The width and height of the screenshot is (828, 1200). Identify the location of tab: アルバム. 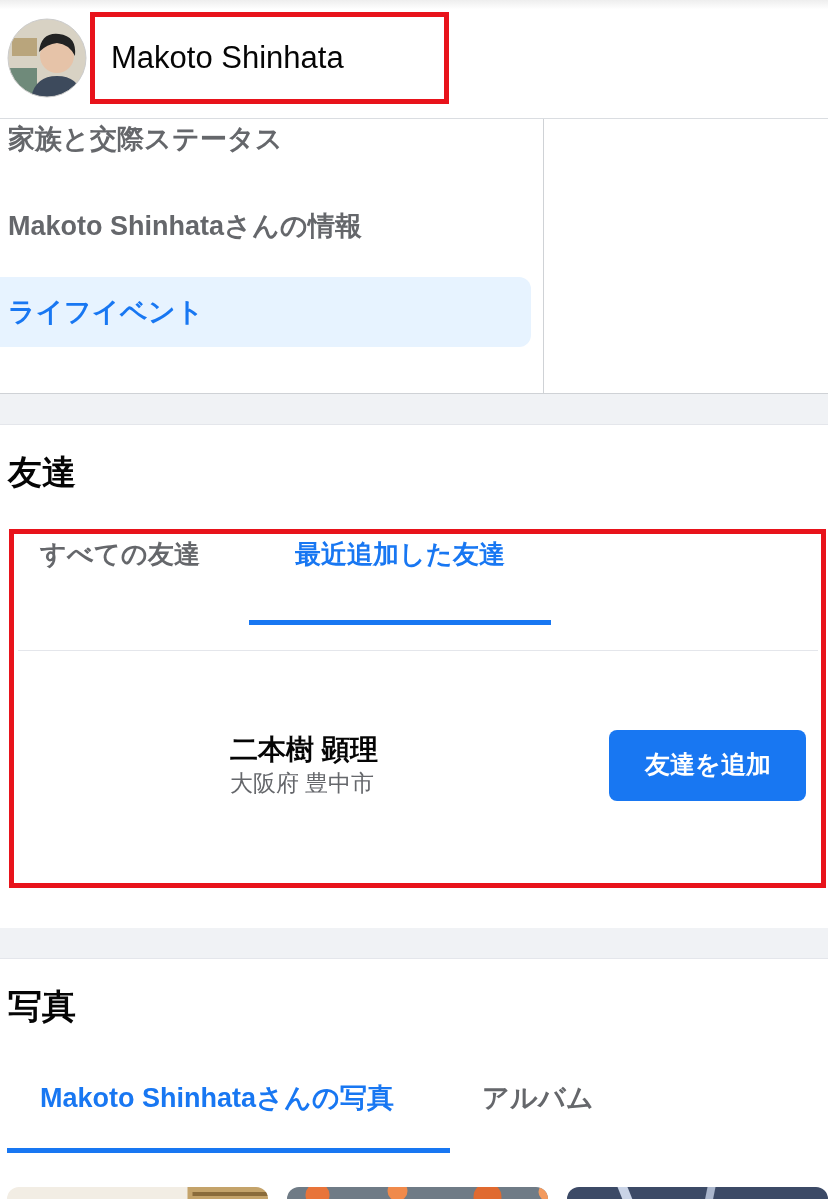
(522, 1101).